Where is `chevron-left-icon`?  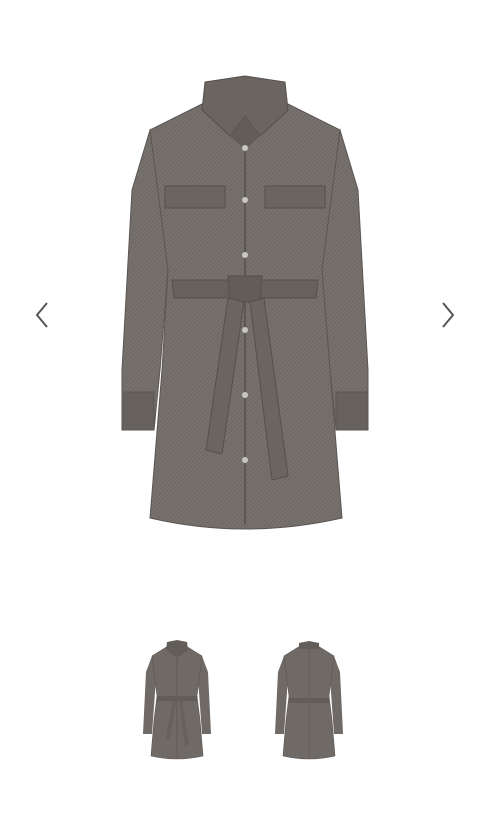 chevron-left-icon is located at coordinates (41, 315).